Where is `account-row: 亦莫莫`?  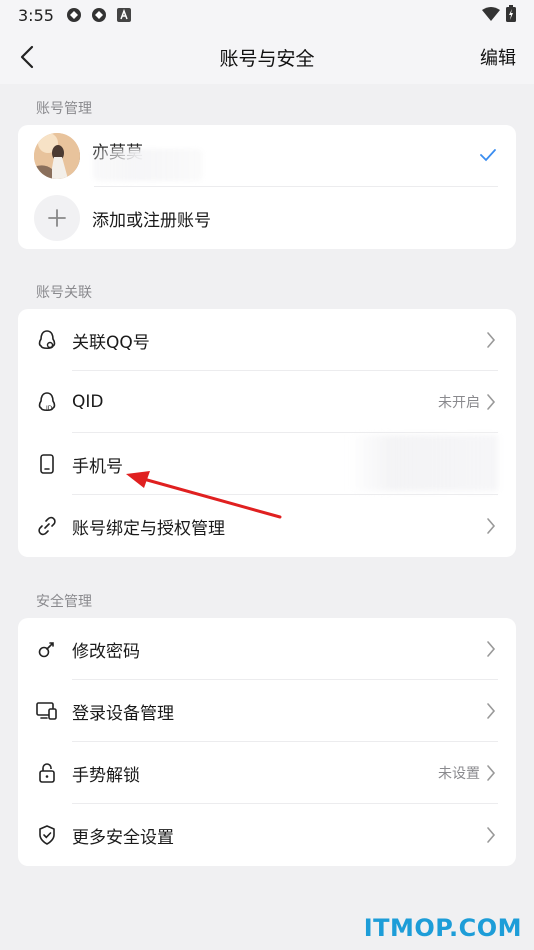 account-row: 亦莫莫 is located at coordinates (267, 156).